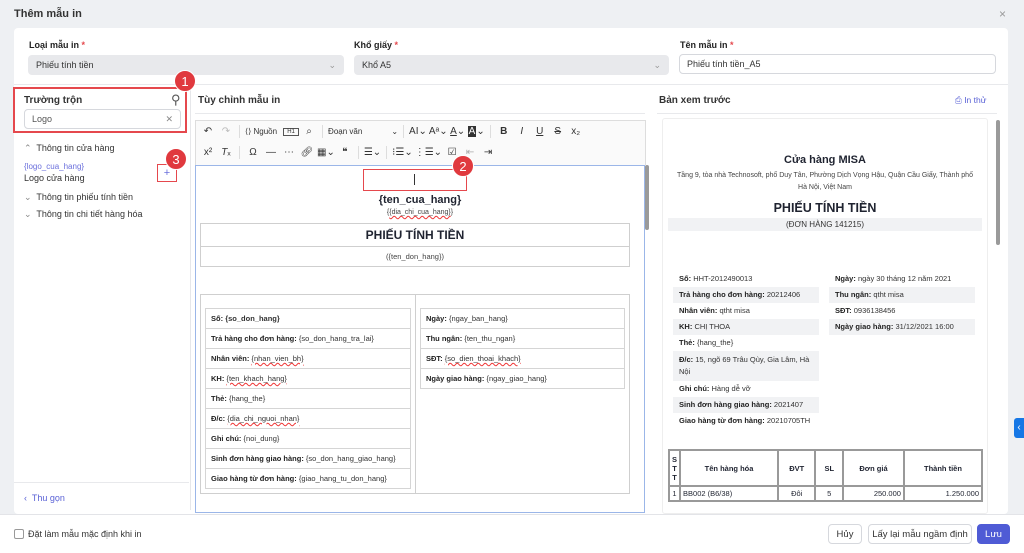 The height and width of the screenshot is (553, 1024). I want to click on name-input: Phiếu tính tiền_A5, so click(837, 64).